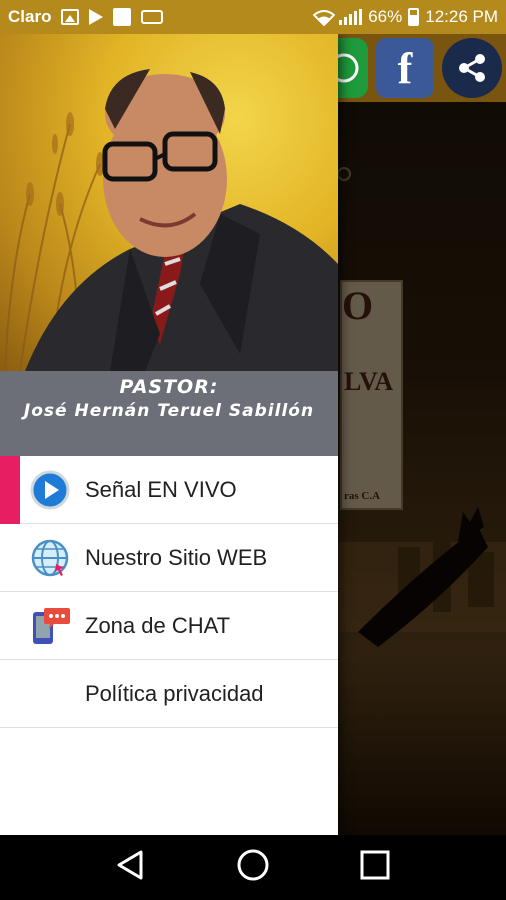 This screenshot has width=506, height=900. Describe the element at coordinates (324, 18) in the screenshot. I see `wifi-icon` at that location.